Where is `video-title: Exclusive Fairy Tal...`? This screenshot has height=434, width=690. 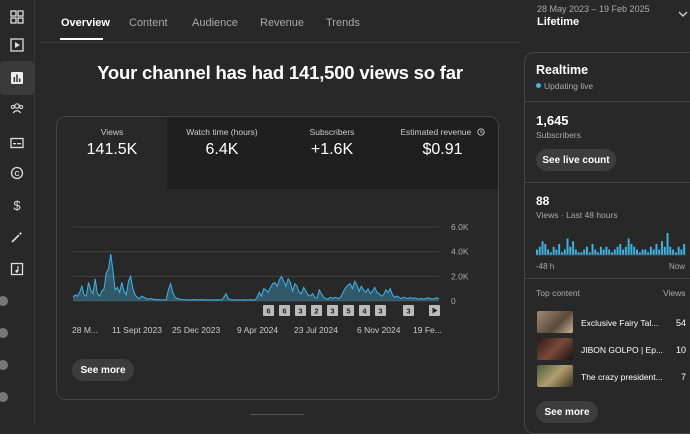 video-title: Exclusive Fairy Tal... is located at coordinates (620, 323).